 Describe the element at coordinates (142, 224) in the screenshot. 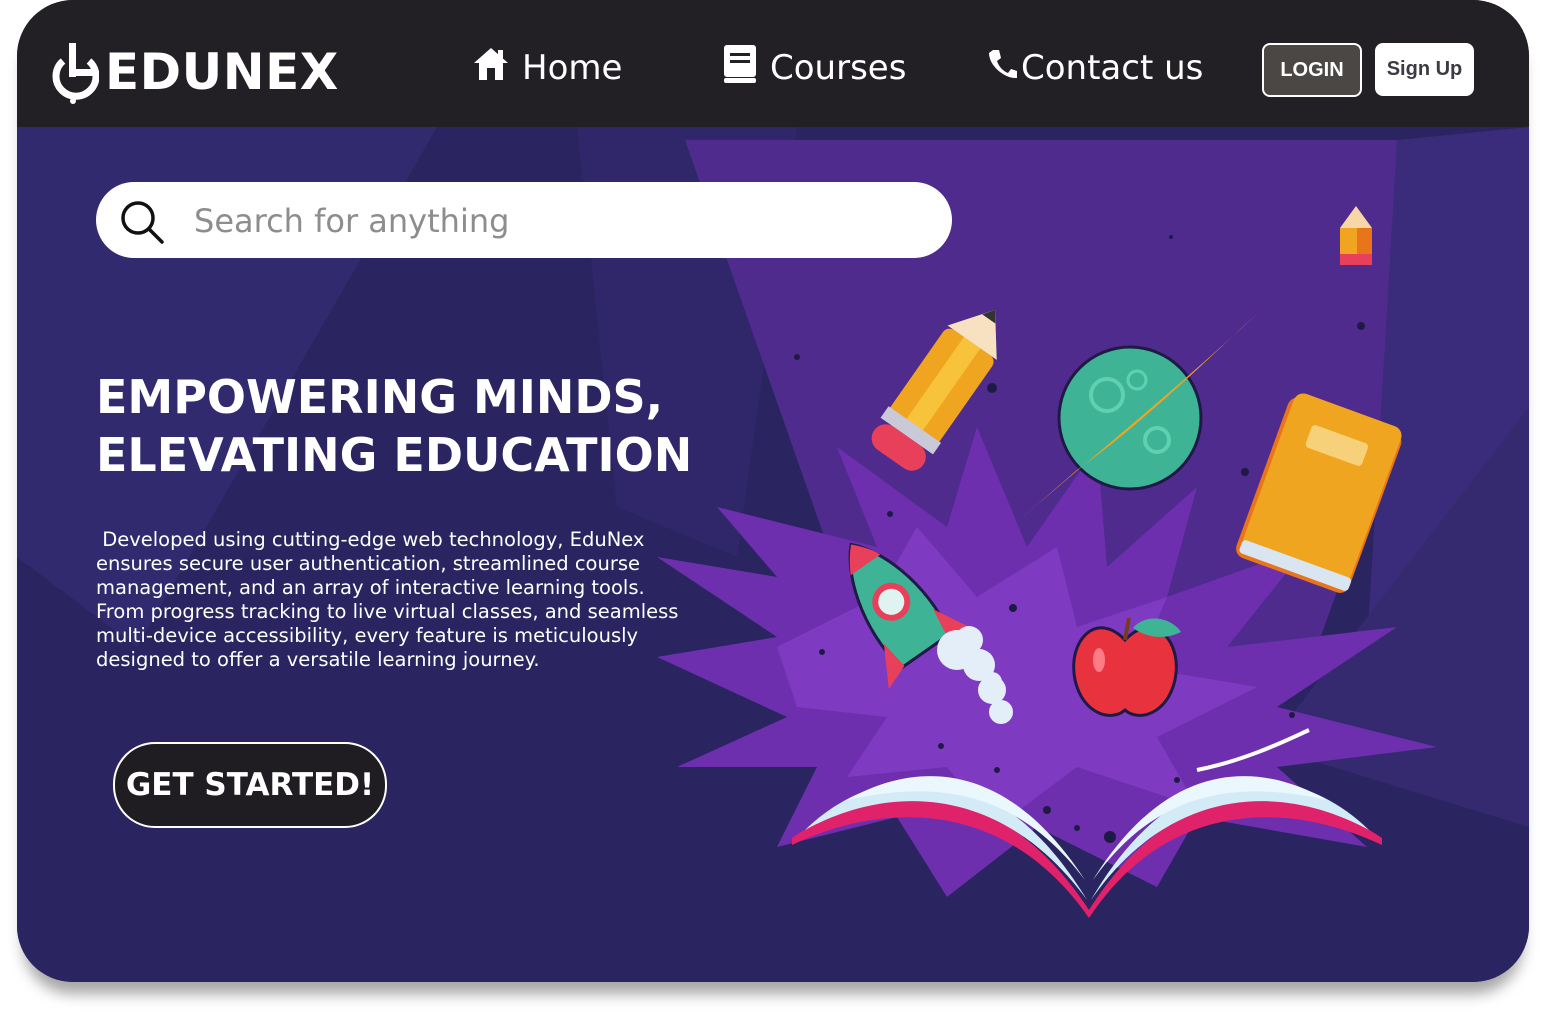

I see `search-icon` at that location.